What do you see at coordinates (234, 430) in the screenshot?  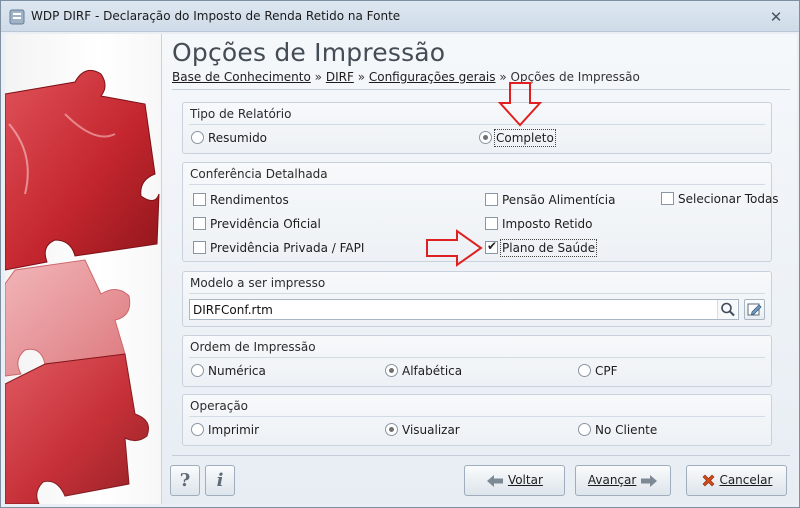 I see `radio-label: Imprimir` at bounding box center [234, 430].